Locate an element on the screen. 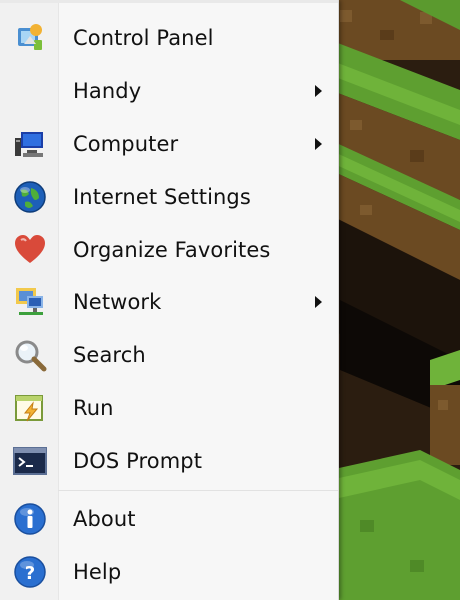 The height and width of the screenshot is (600, 460). menu-separator is located at coordinates (198, 490).